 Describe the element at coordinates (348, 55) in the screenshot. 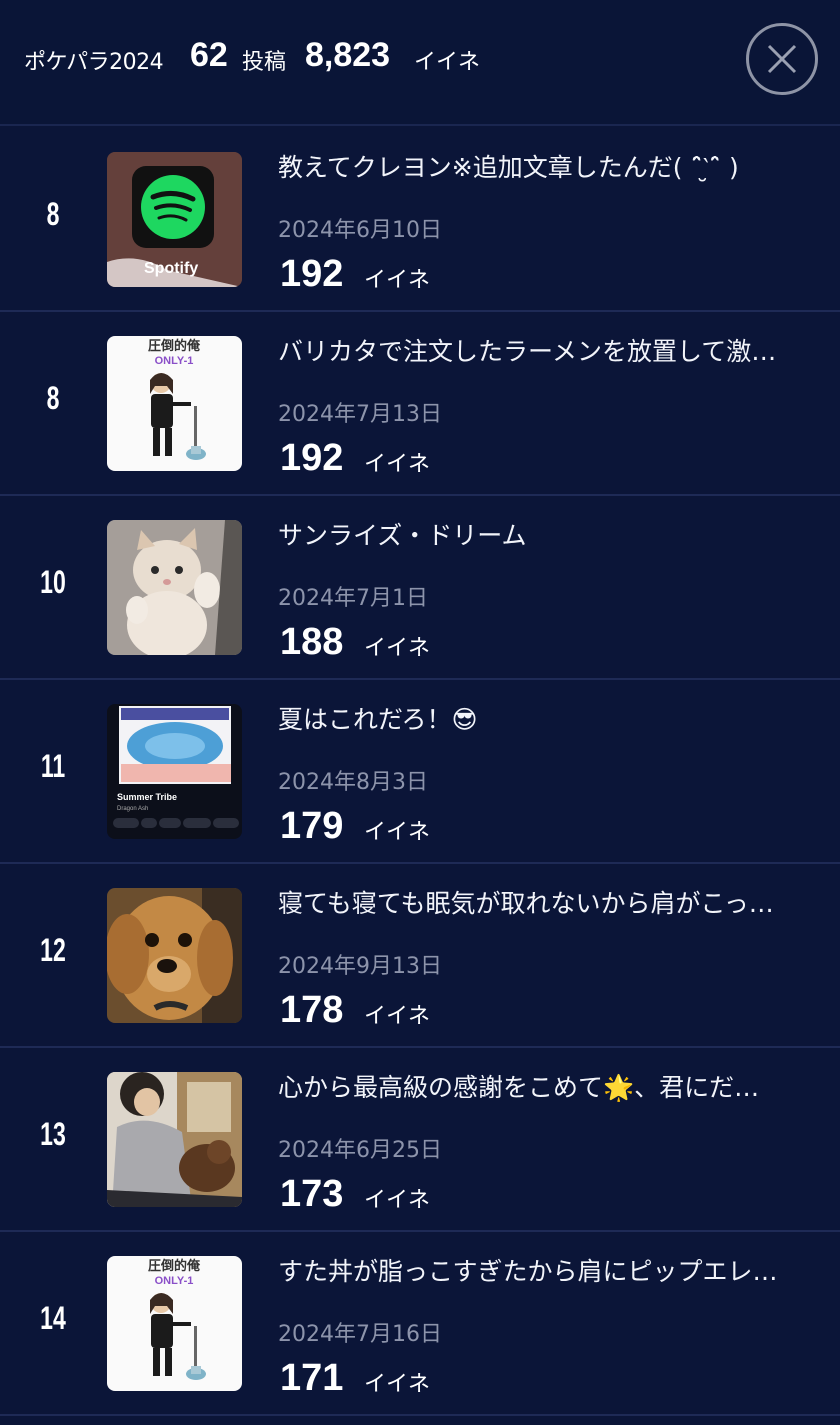

I see `like-count: 8,823` at that location.